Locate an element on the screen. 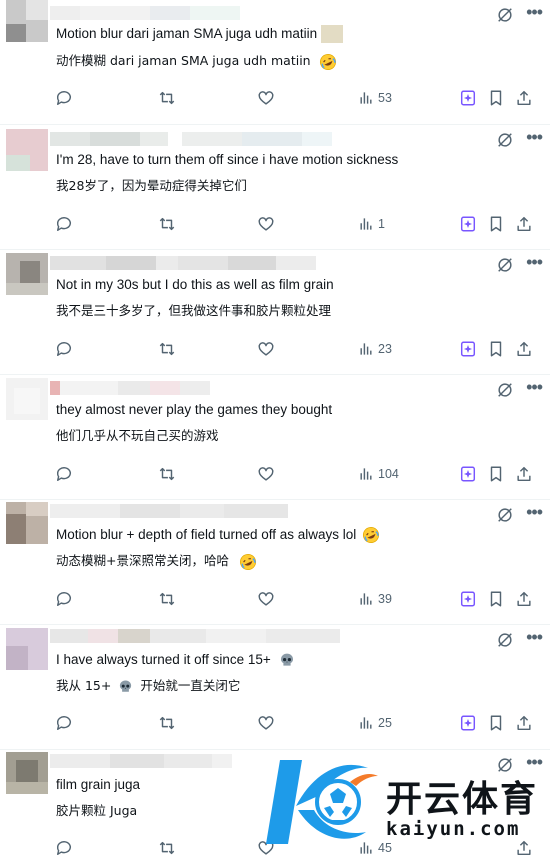 The height and width of the screenshot is (860, 550). grok-icon is located at coordinates (468, 98).